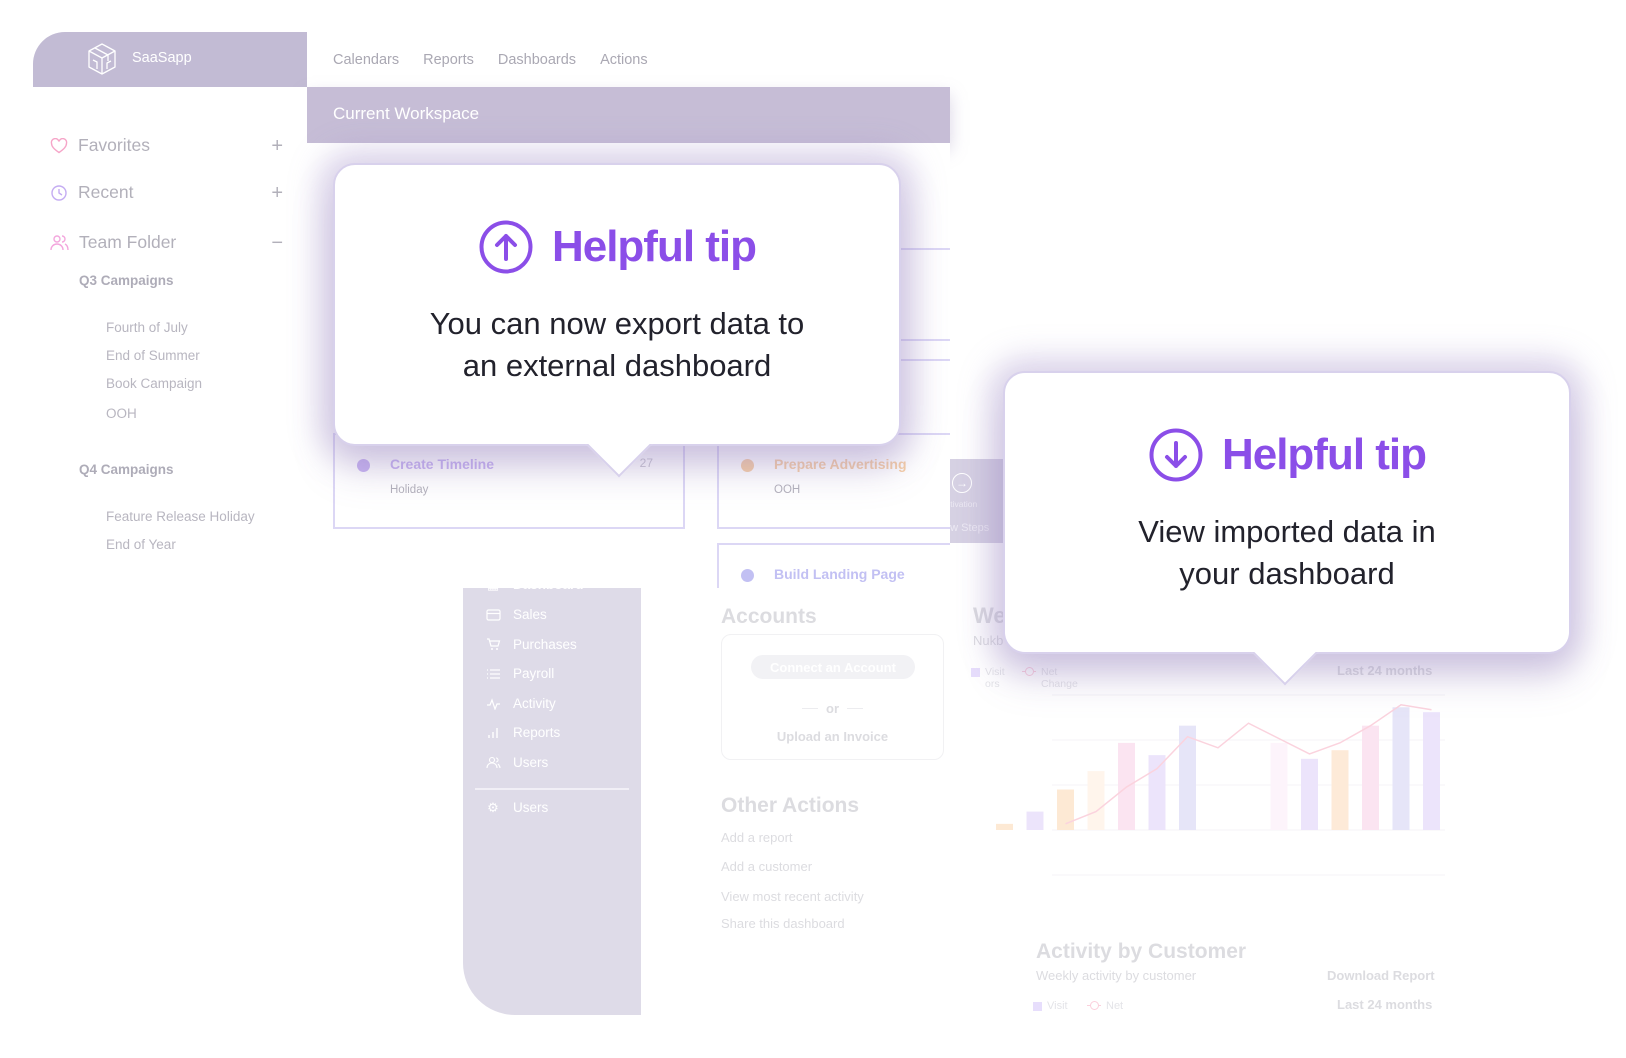  What do you see at coordinates (840, 464) in the screenshot?
I see `task-title: Prepare Advertising` at bounding box center [840, 464].